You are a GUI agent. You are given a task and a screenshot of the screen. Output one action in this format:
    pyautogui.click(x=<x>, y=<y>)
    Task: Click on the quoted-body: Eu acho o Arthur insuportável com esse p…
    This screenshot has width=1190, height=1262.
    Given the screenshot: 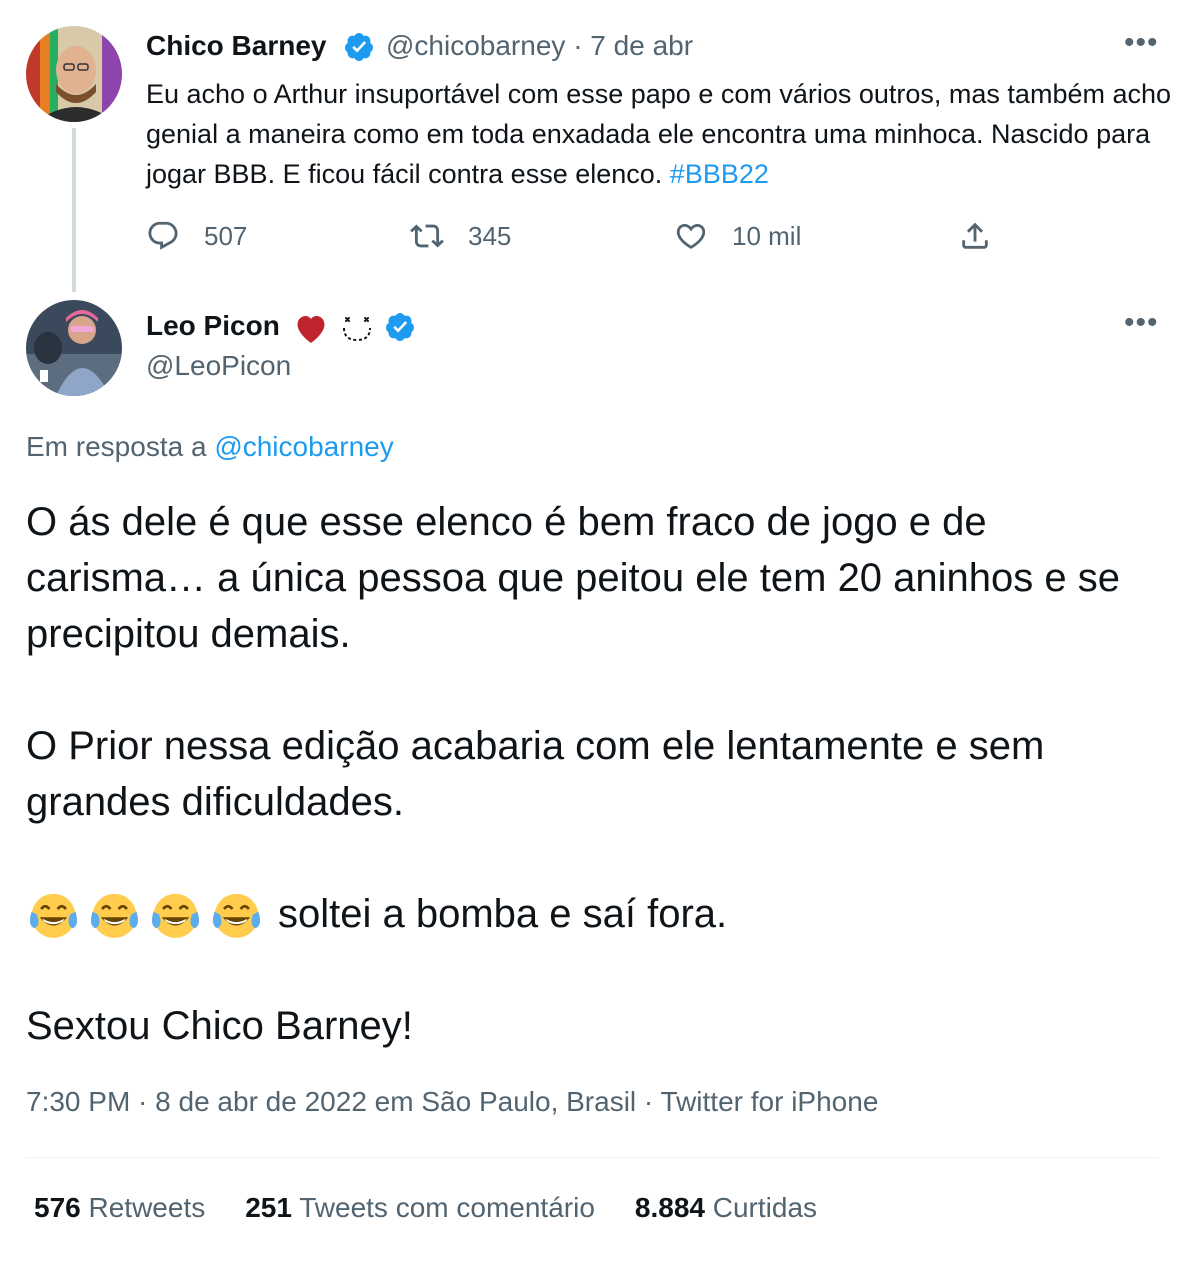 What is the action you would take?
    pyautogui.click(x=659, y=134)
    